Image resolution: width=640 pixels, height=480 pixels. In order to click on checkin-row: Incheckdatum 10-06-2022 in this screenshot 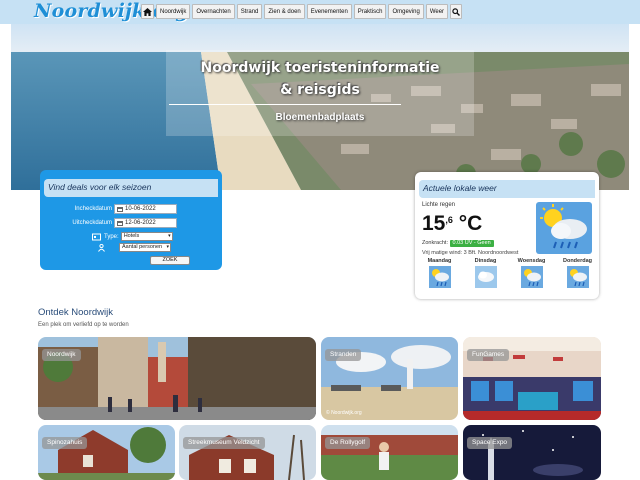, I will do `click(108, 209)`.